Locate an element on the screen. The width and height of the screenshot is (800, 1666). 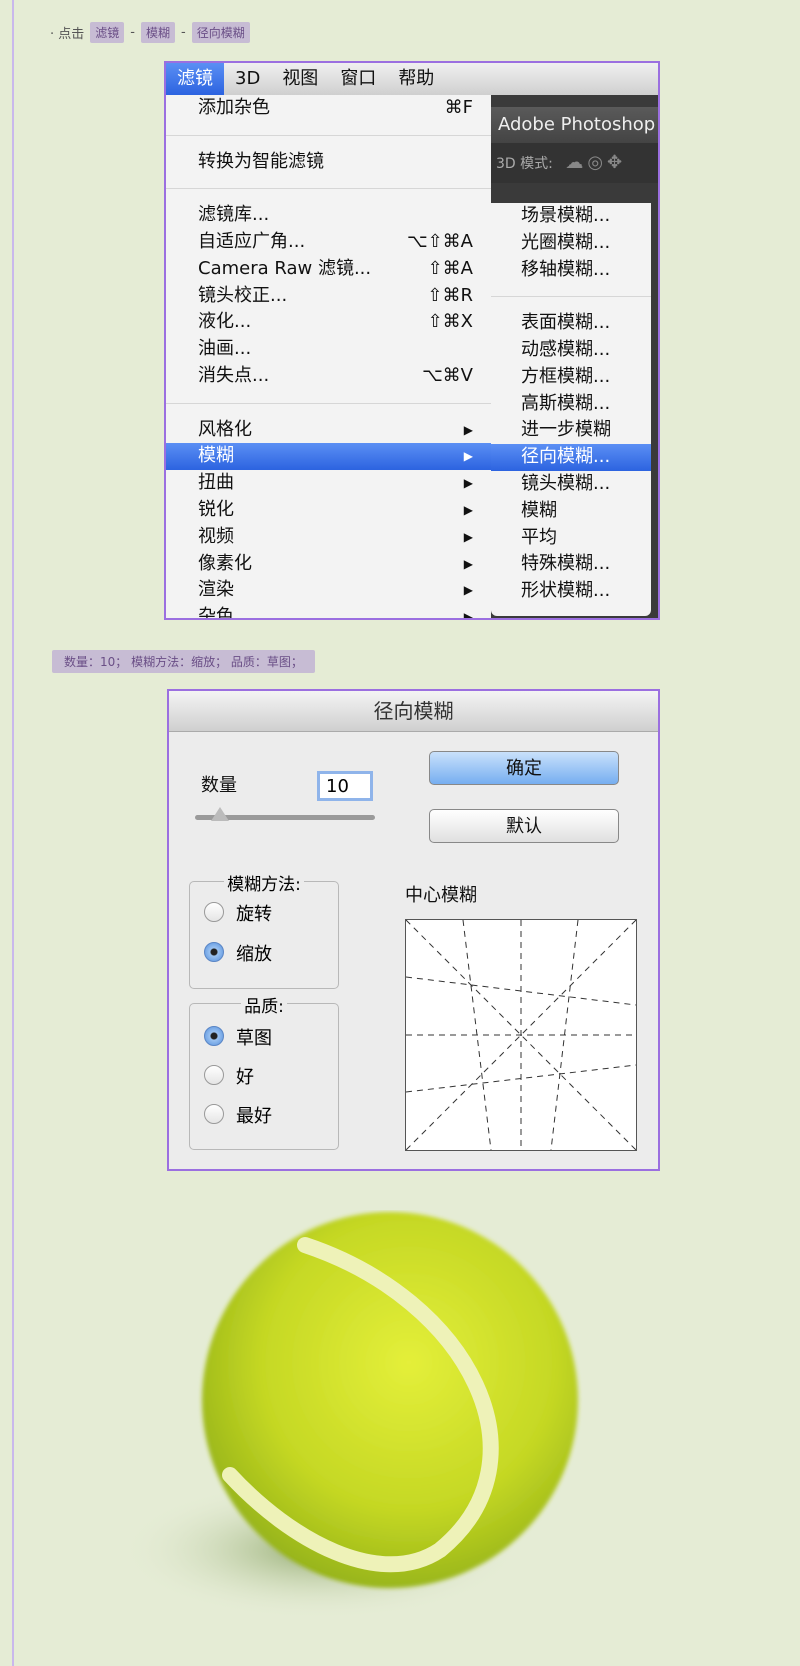
step-tag-radial-blur: 径向模糊 is located at coordinates (220, 32).